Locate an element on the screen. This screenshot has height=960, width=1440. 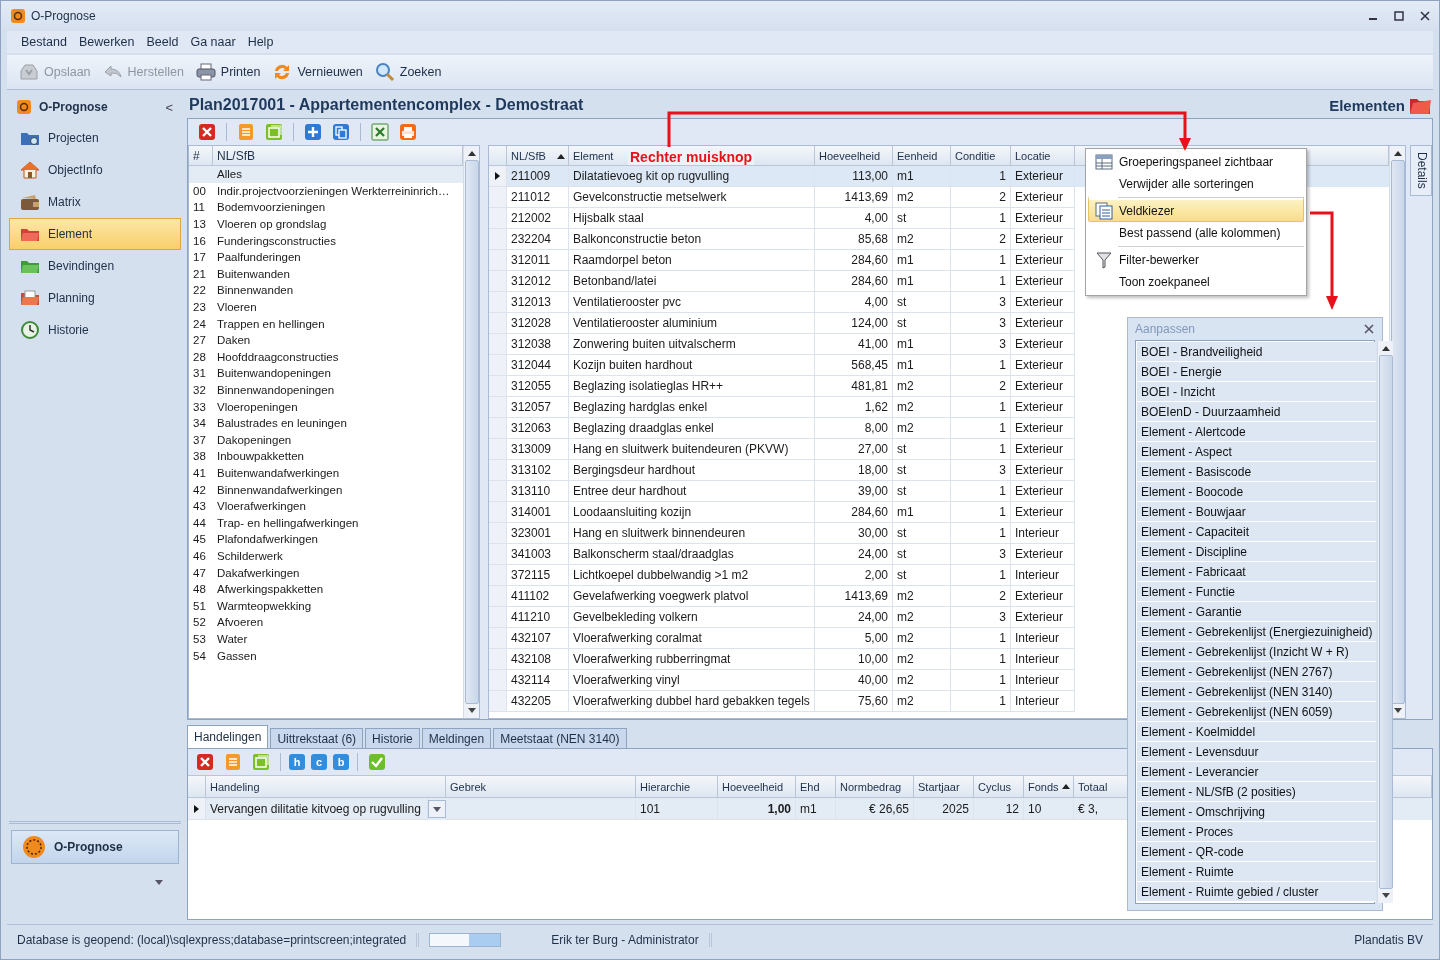
field-item: BOEI - Inzicht is located at coordinates (1257, 392).